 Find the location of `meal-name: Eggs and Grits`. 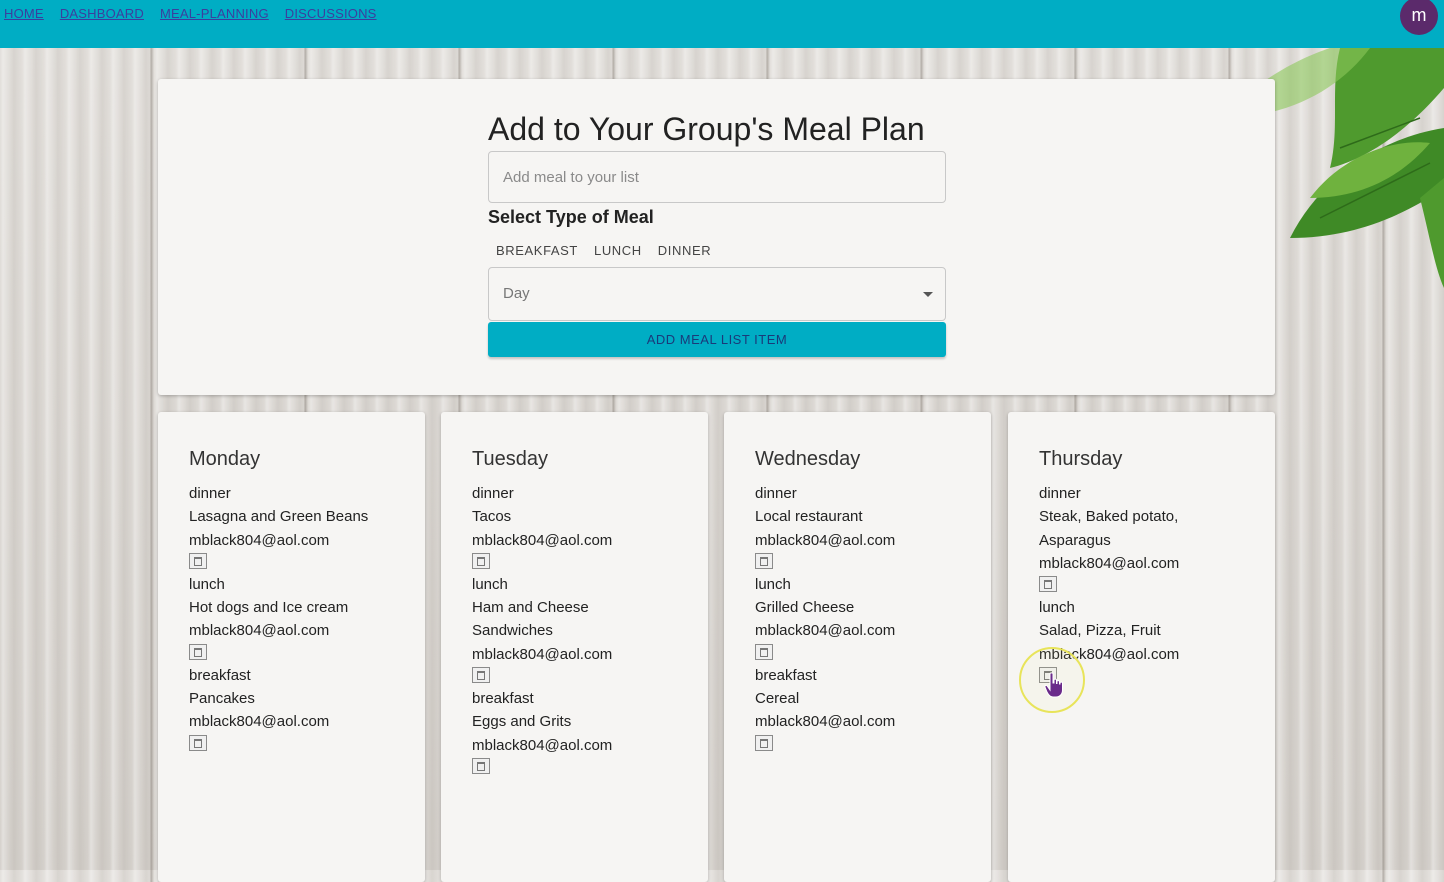

meal-name: Eggs and Grits is located at coordinates (522, 722).